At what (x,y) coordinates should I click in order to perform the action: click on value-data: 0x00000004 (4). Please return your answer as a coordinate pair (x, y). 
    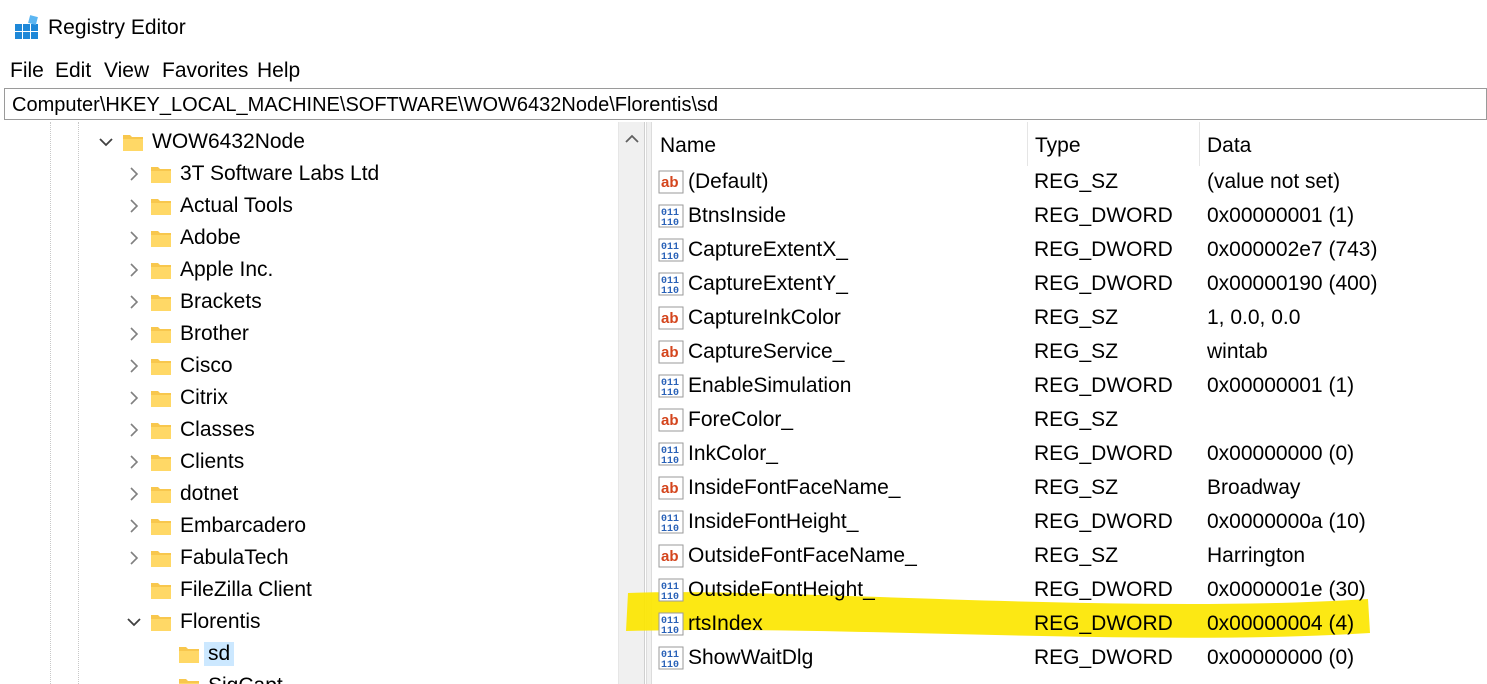
    Looking at the image, I should click on (1281, 623).